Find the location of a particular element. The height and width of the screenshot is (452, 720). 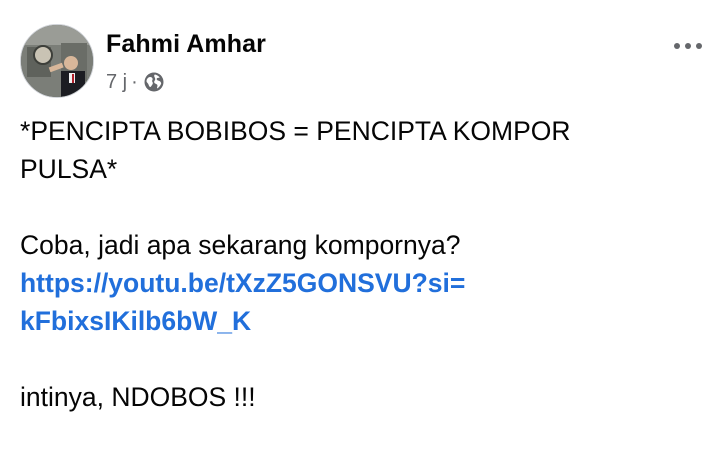

more-dots-icon is located at coordinates (688, 46).